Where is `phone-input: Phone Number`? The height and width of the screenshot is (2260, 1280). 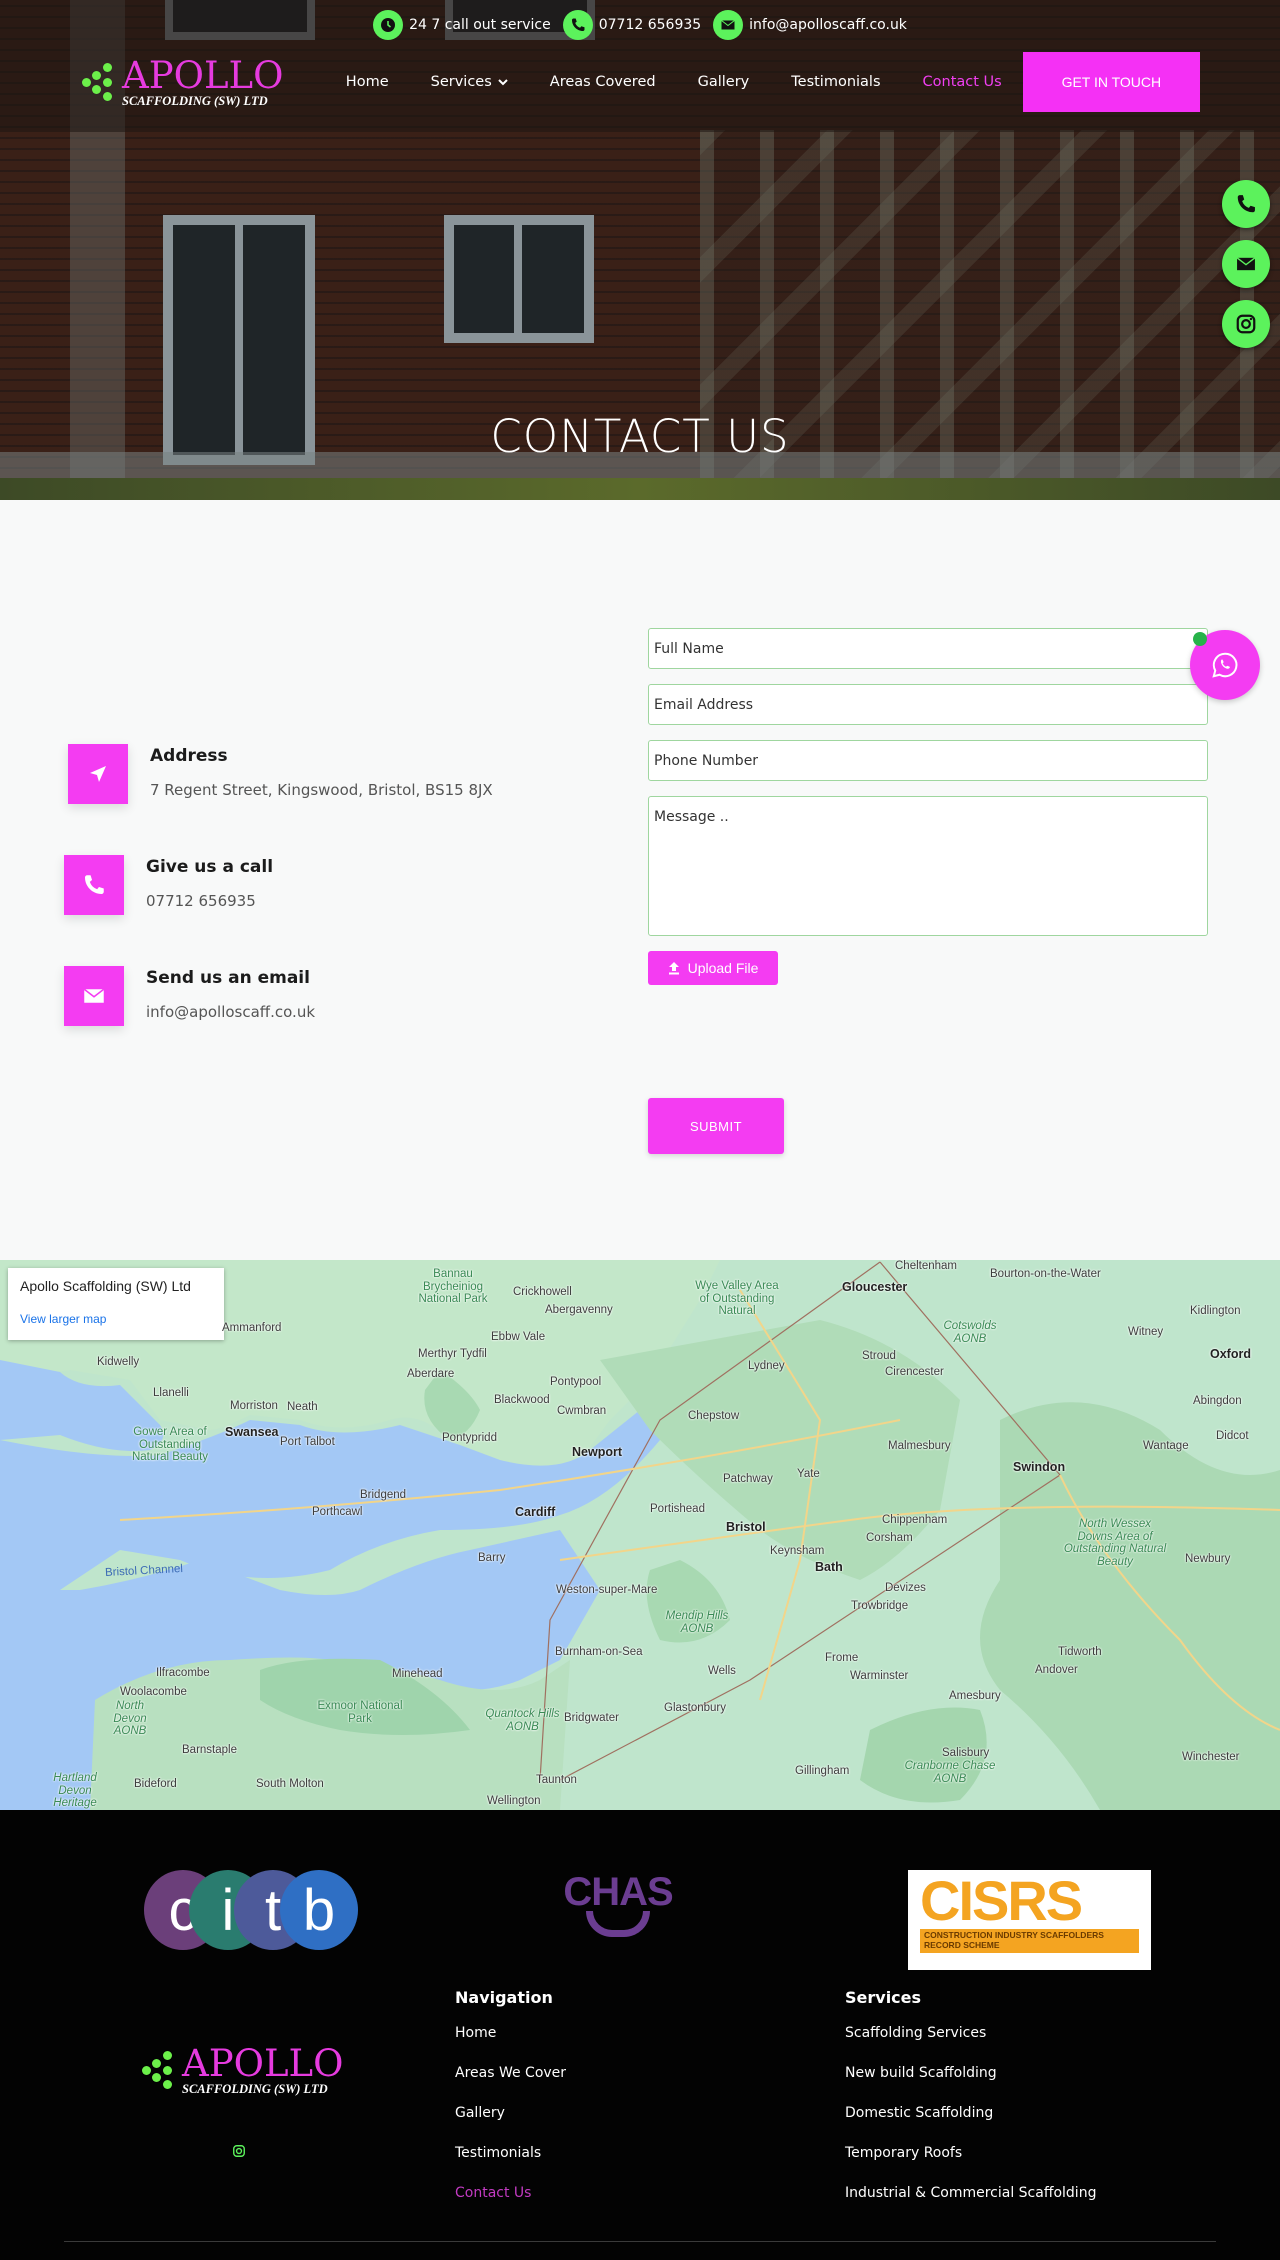 phone-input: Phone Number is located at coordinates (928, 760).